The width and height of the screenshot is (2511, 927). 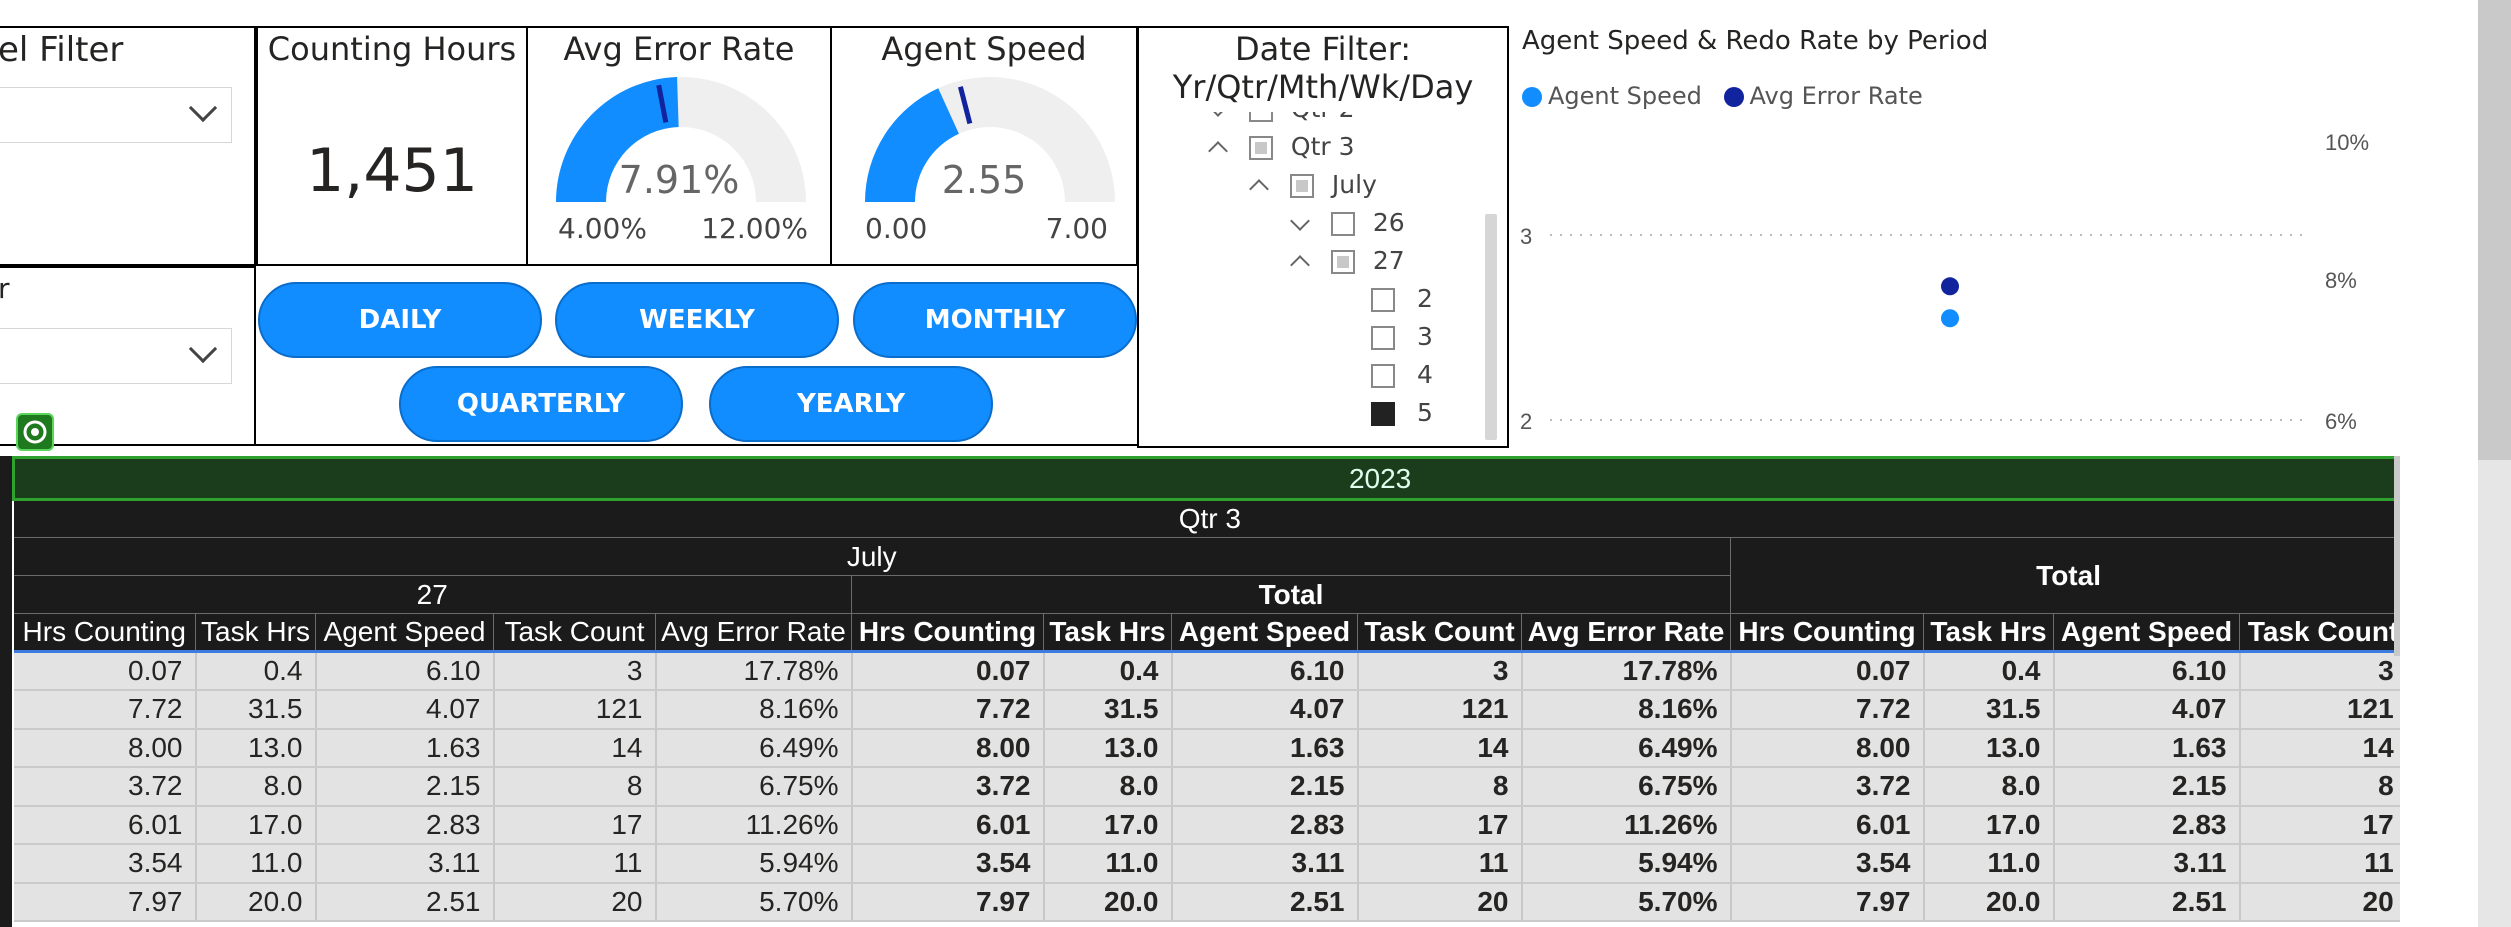 I want to click on table-cell: 6.49%, so click(x=754, y=748).